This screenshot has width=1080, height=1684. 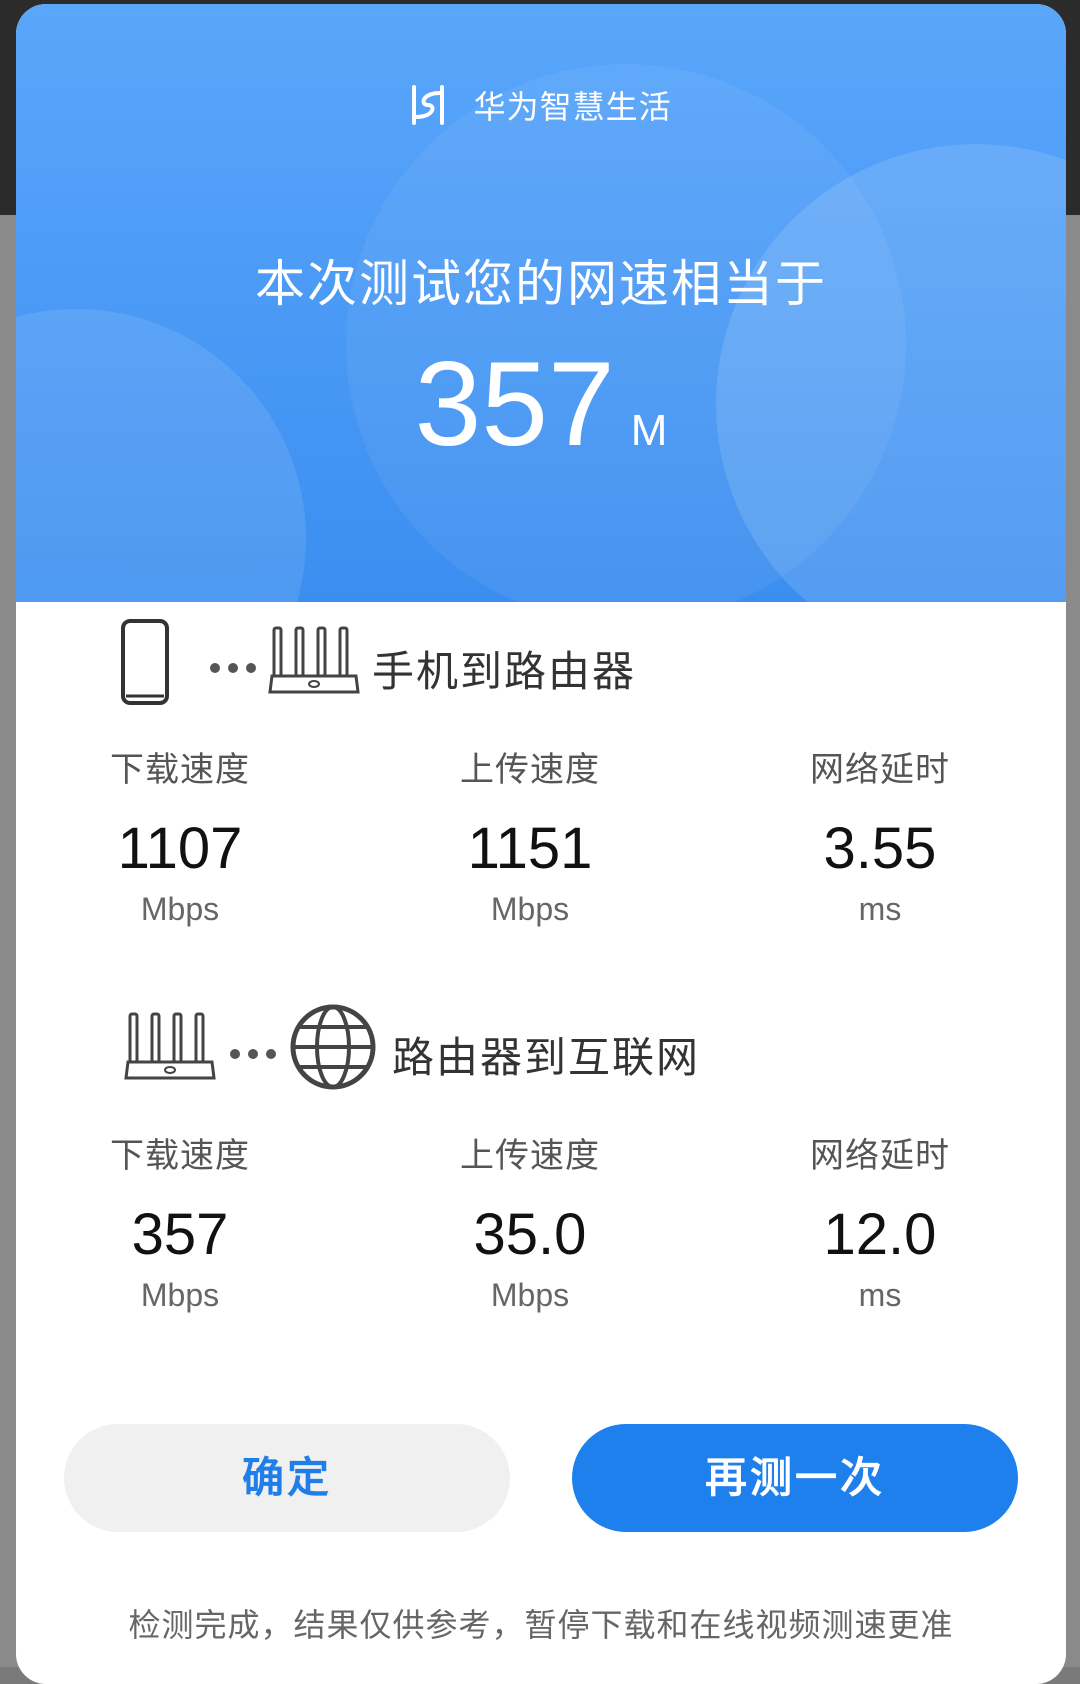 I want to click on metric-download: 下载速度 1107 Mbps, so click(x=180, y=835).